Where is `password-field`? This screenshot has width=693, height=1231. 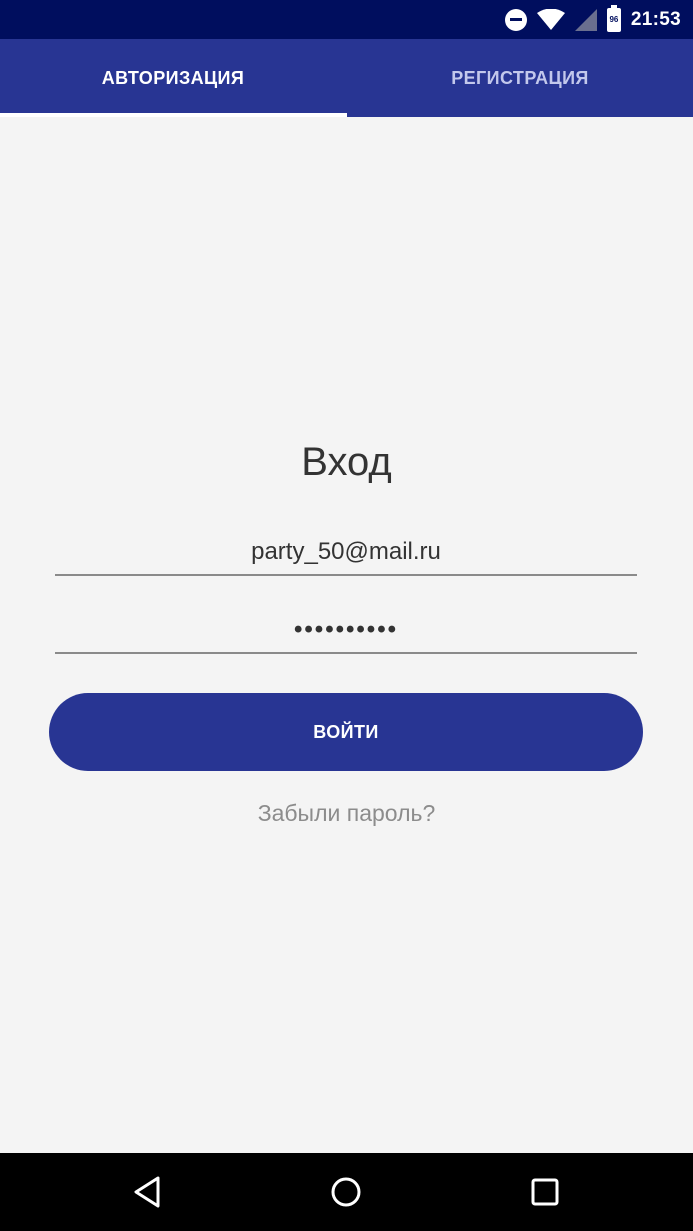 password-field is located at coordinates (346, 631).